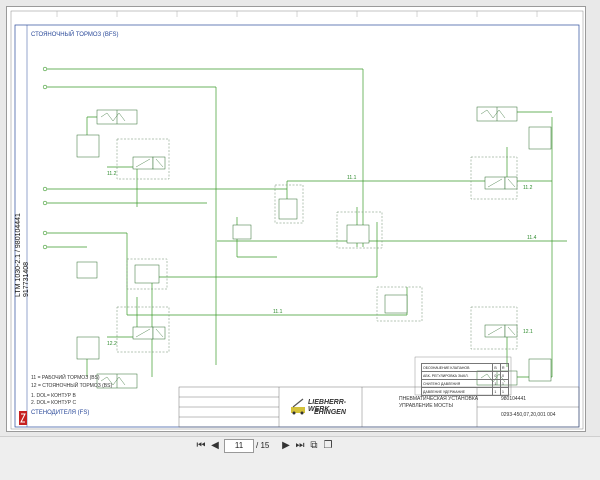  Describe the element at coordinates (75, 35) in the screenshot. I see `section-title-top: СТОЯНОЧНЫЙ ТОРМОЗ (BFS)` at that location.